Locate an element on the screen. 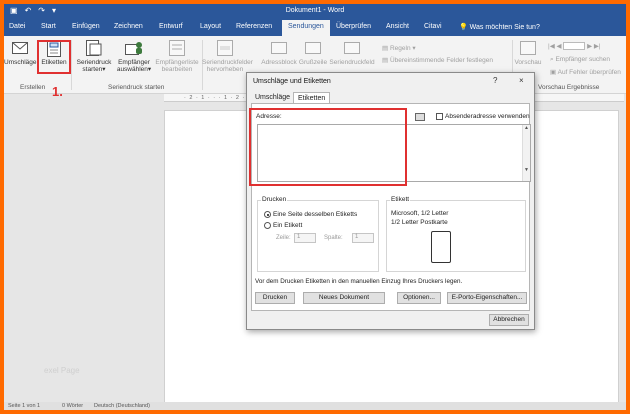 Image resolution: width=630 pixels, height=414 pixels. abbrechen-button: Abbrechen is located at coordinates (509, 320).